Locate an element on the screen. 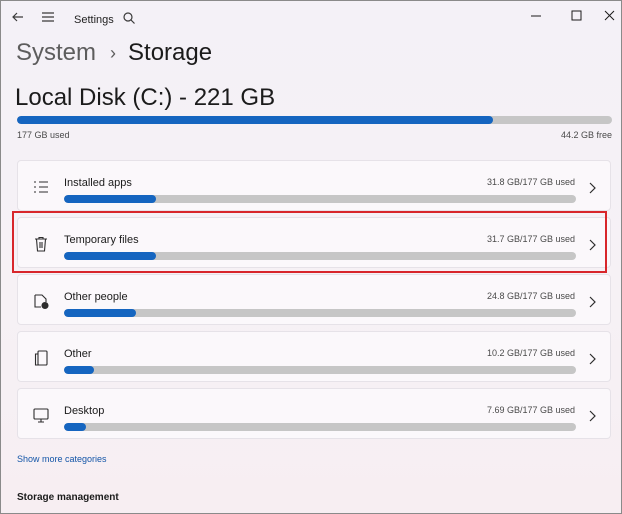  category-desktop: Desktop 7.69 GB/177 GB used is located at coordinates (314, 413).